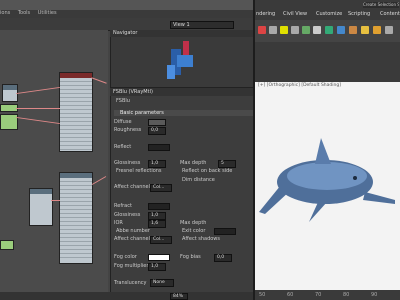 The width and height of the screenshot is (400, 300). What do you see at coordinates (194, 231) in the screenshot?
I see `exit-color-label: Exit color` at bounding box center [194, 231].